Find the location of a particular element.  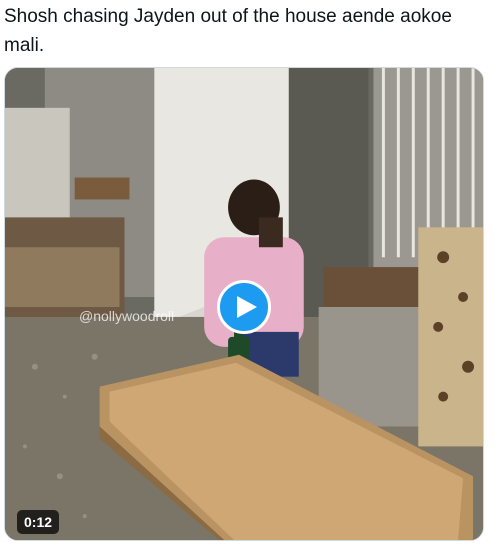

play-icon is located at coordinates (247, 307).